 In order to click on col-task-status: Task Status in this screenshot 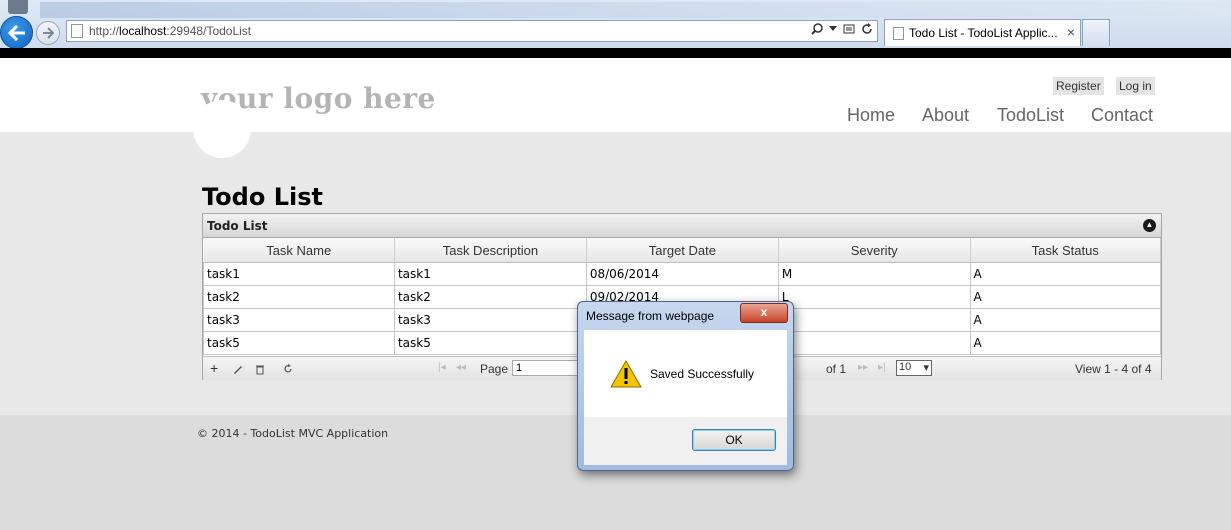, I will do `click(1066, 250)`.